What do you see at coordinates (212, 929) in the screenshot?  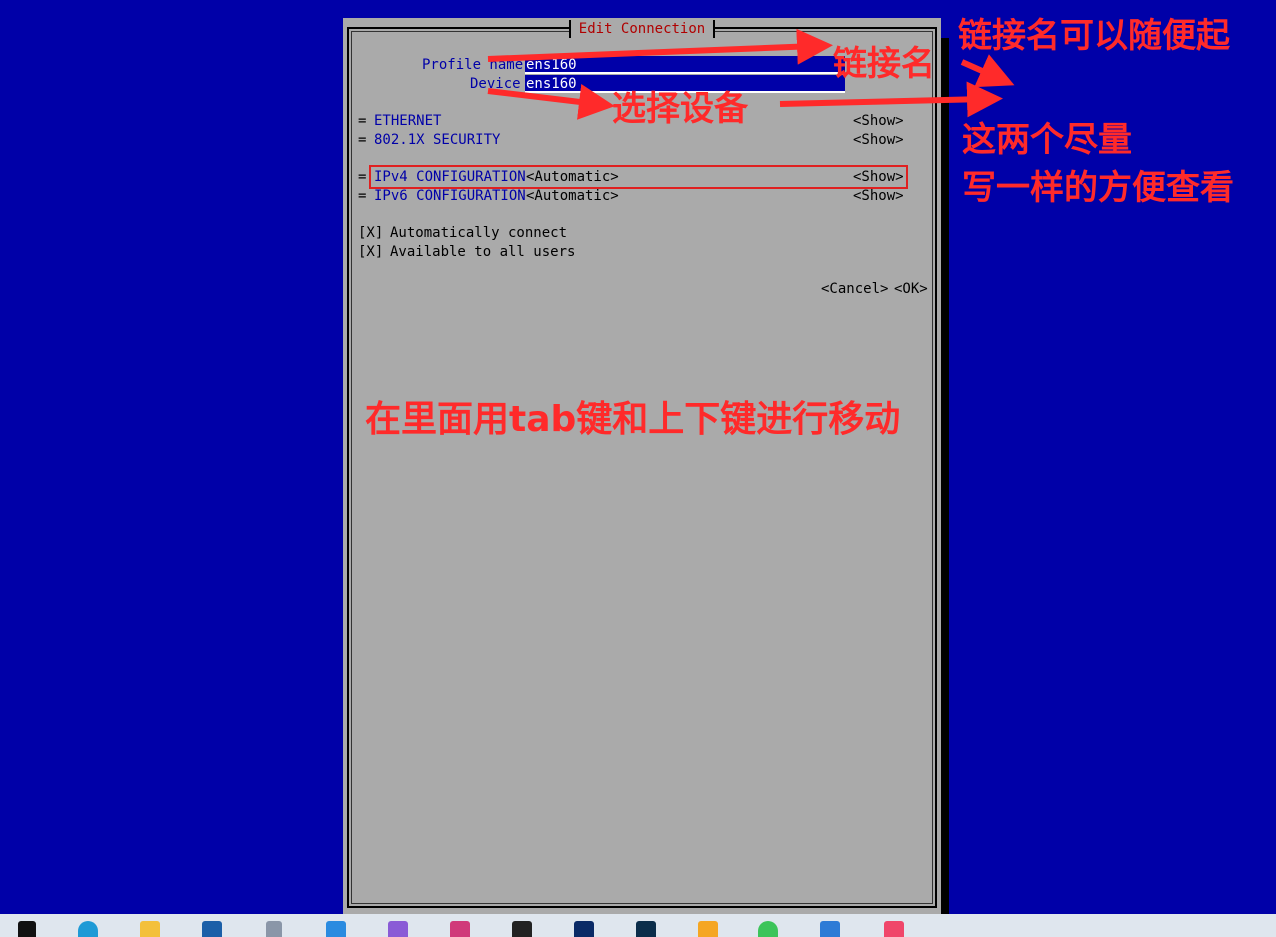 I see `store-icon` at bounding box center [212, 929].